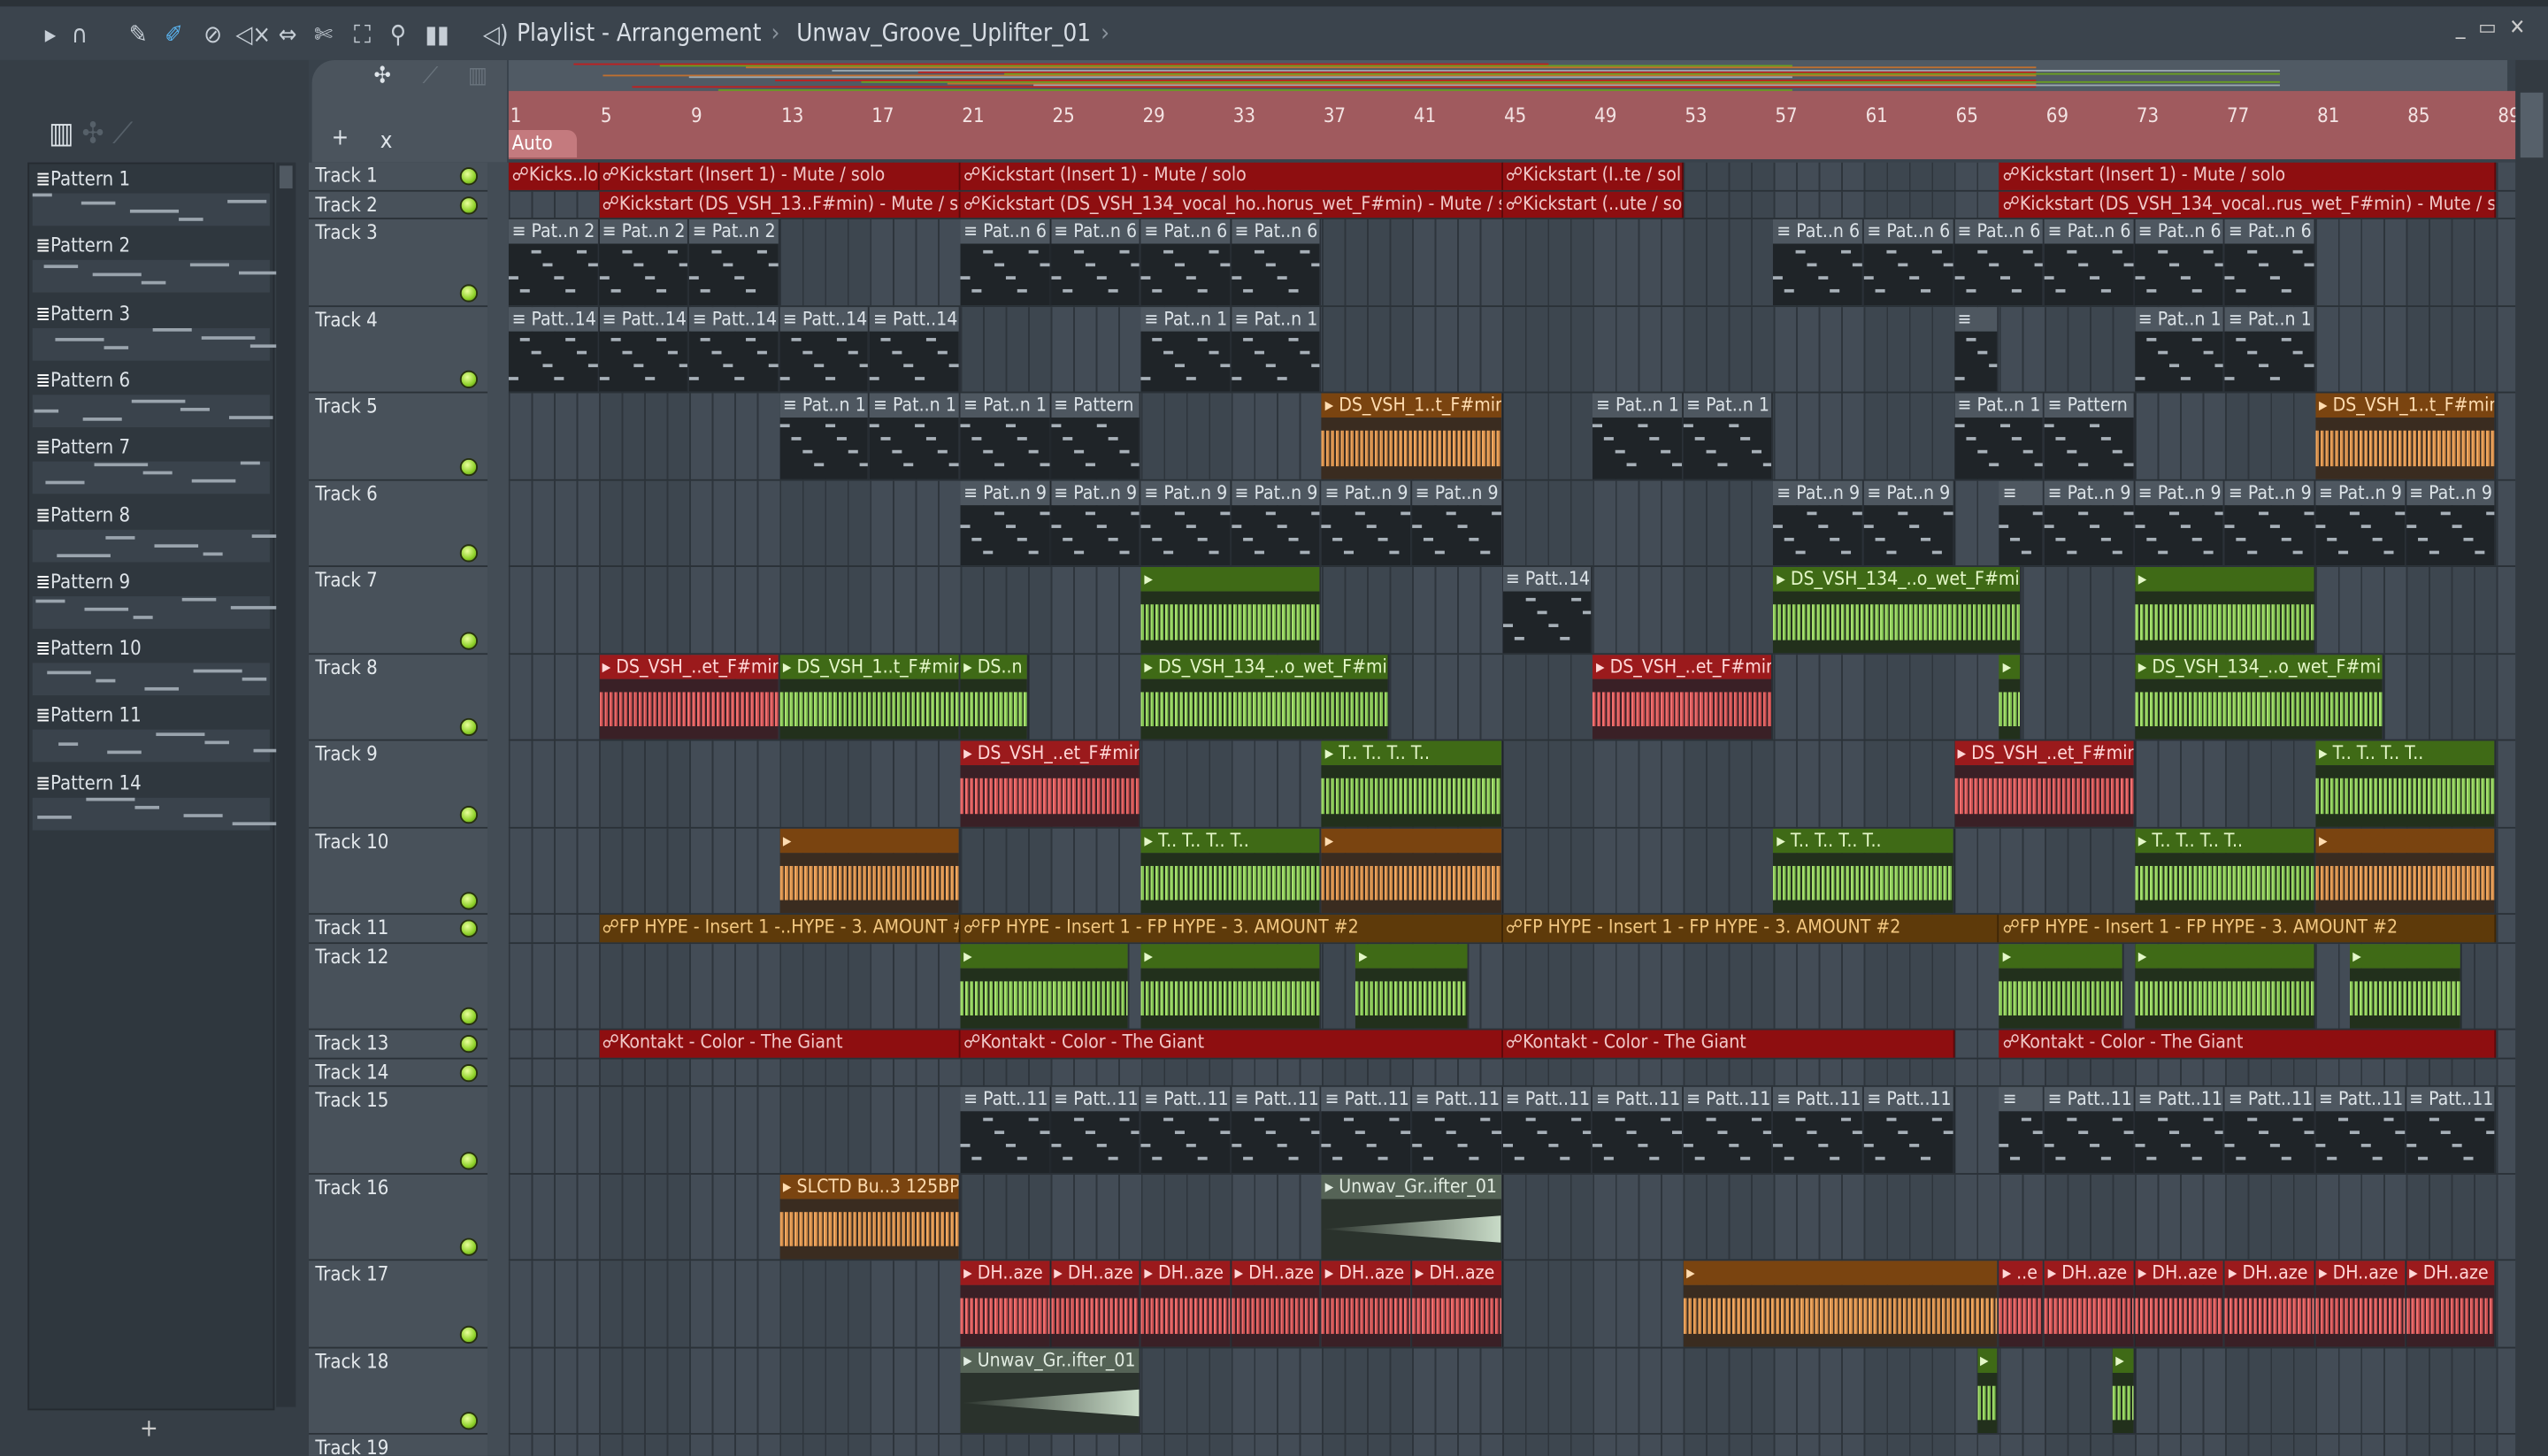 This screenshot has width=2548, height=1456. Describe the element at coordinates (346, 406) in the screenshot. I see `track-name: Track 5` at that location.